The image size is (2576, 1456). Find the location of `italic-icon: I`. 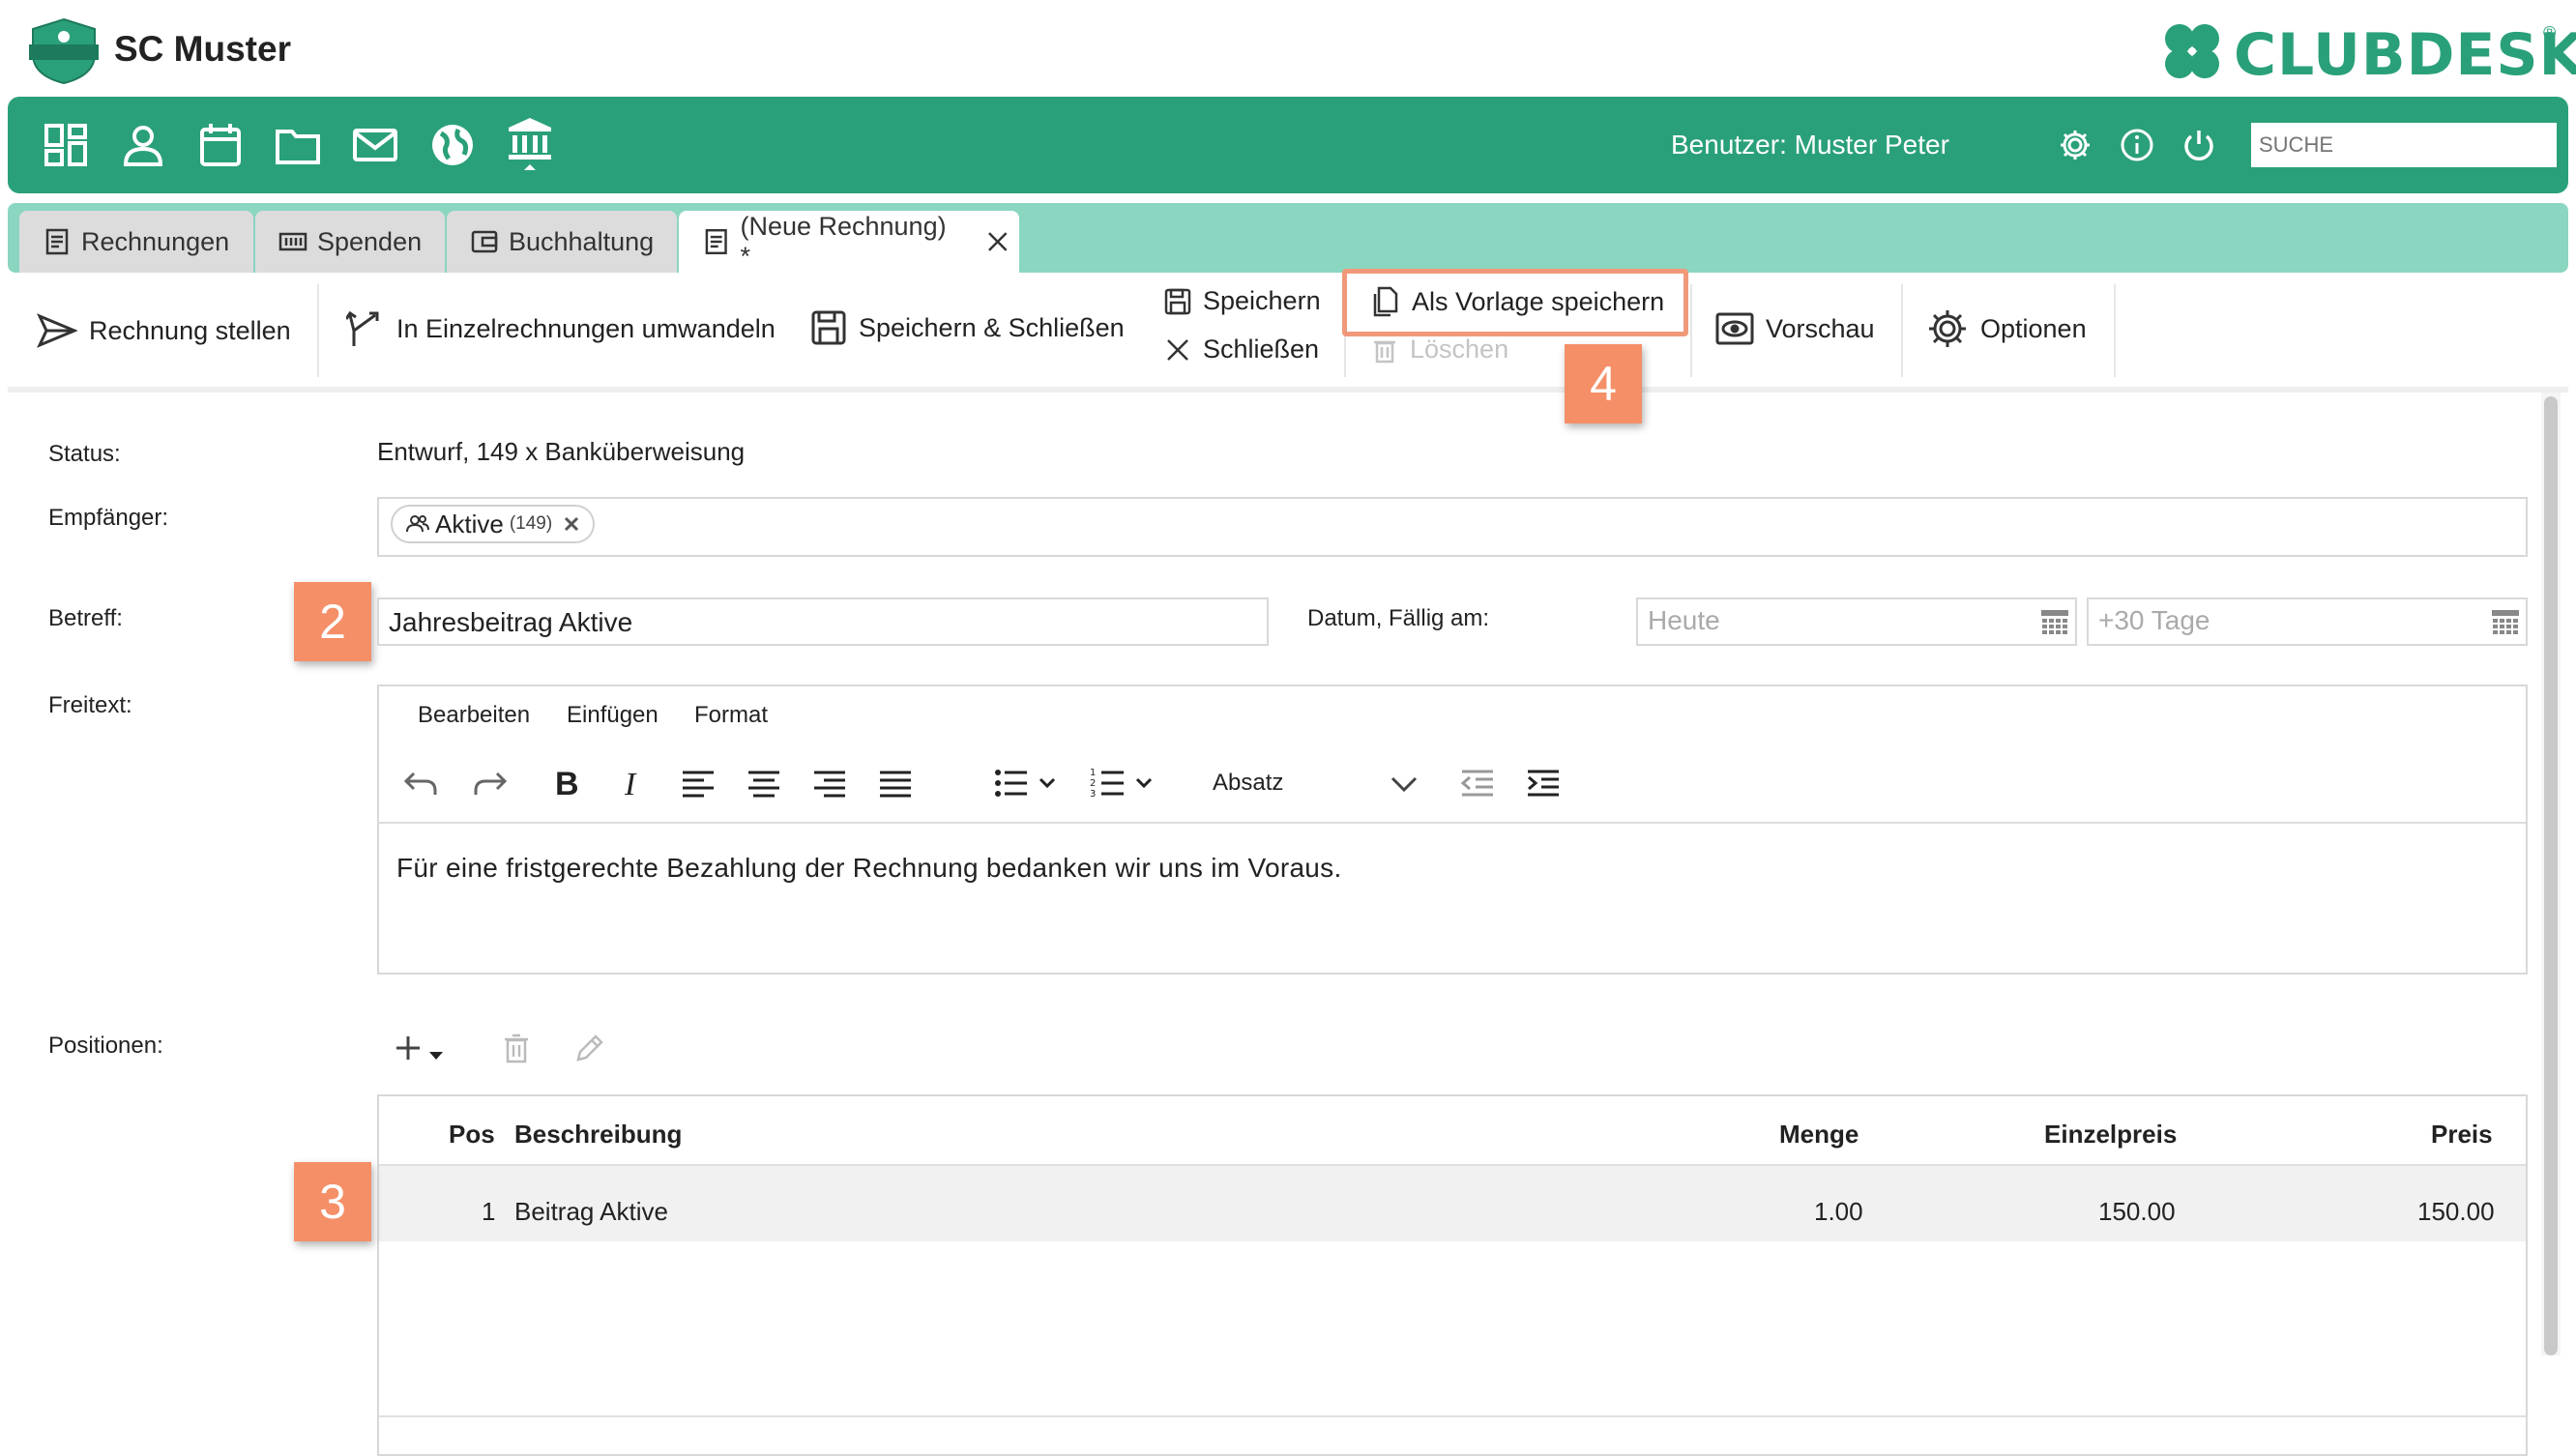

italic-icon: I is located at coordinates (632, 783).